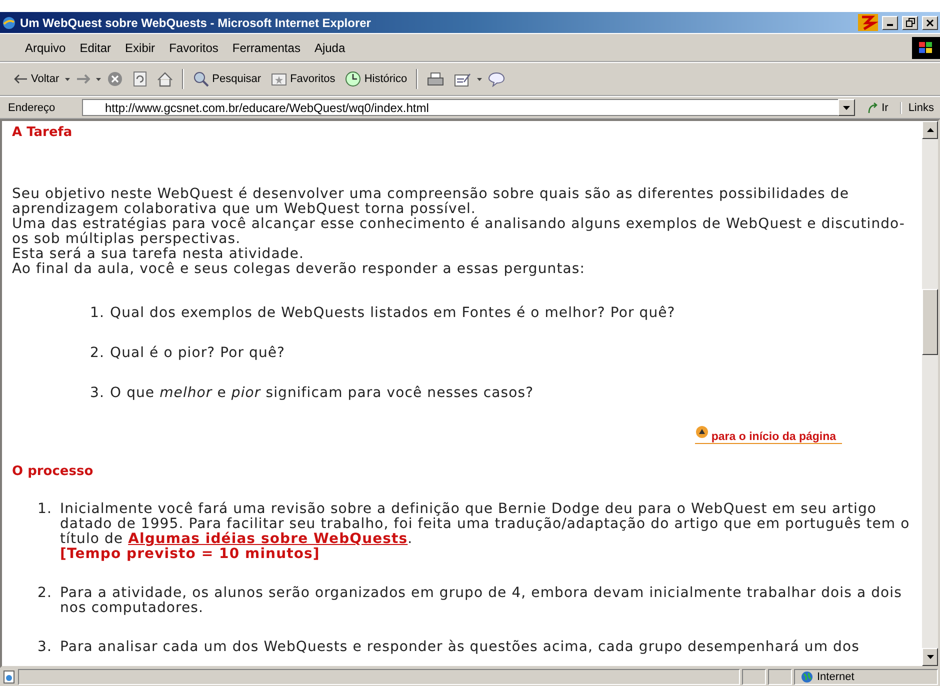  I want to click on go-button: Ir, so click(877, 108).